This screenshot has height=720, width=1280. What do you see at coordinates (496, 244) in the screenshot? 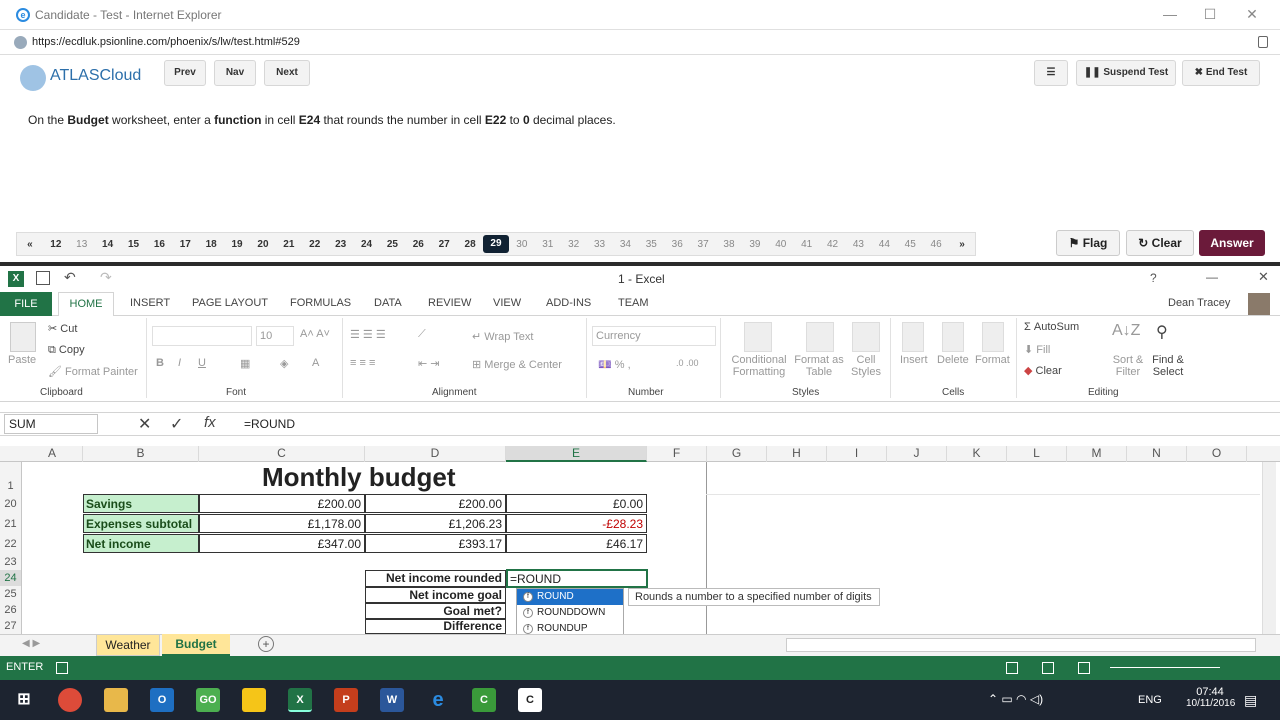
I see `pager-item: 29` at bounding box center [496, 244].